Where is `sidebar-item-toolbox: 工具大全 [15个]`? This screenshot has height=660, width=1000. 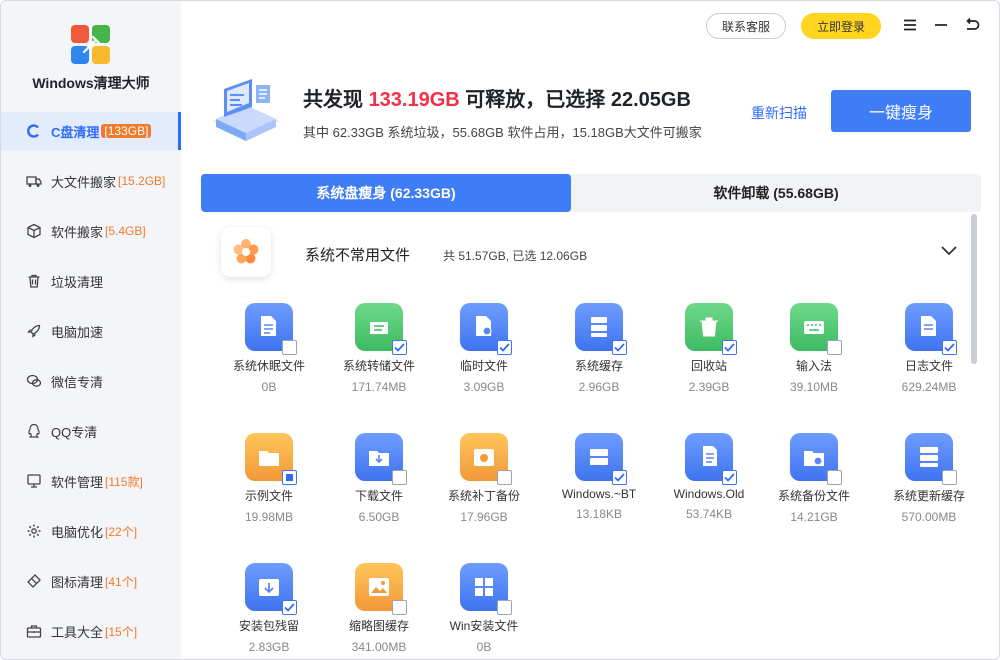
sidebar-item-toolbox: 工具大全 [15个] is located at coordinates (91, 631).